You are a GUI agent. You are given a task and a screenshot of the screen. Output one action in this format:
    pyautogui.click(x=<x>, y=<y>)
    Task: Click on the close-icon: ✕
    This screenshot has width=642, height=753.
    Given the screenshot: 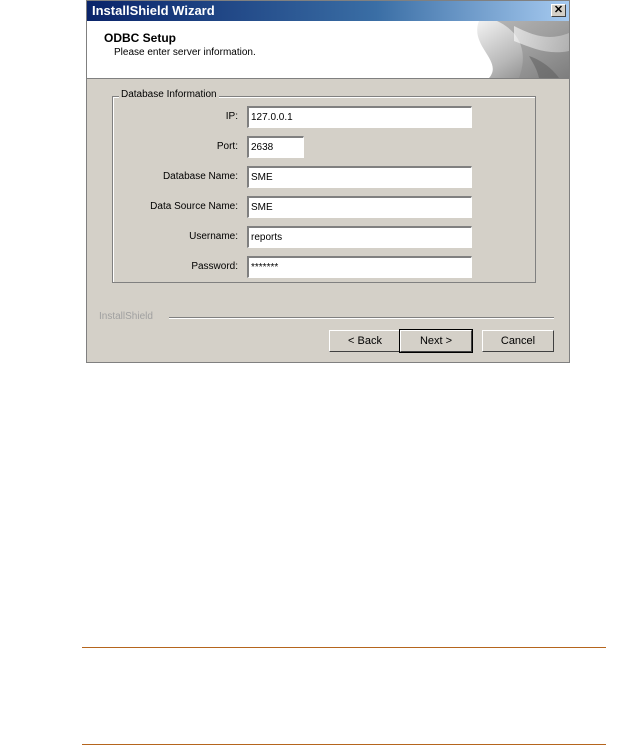 What is the action you would take?
    pyautogui.click(x=558, y=10)
    